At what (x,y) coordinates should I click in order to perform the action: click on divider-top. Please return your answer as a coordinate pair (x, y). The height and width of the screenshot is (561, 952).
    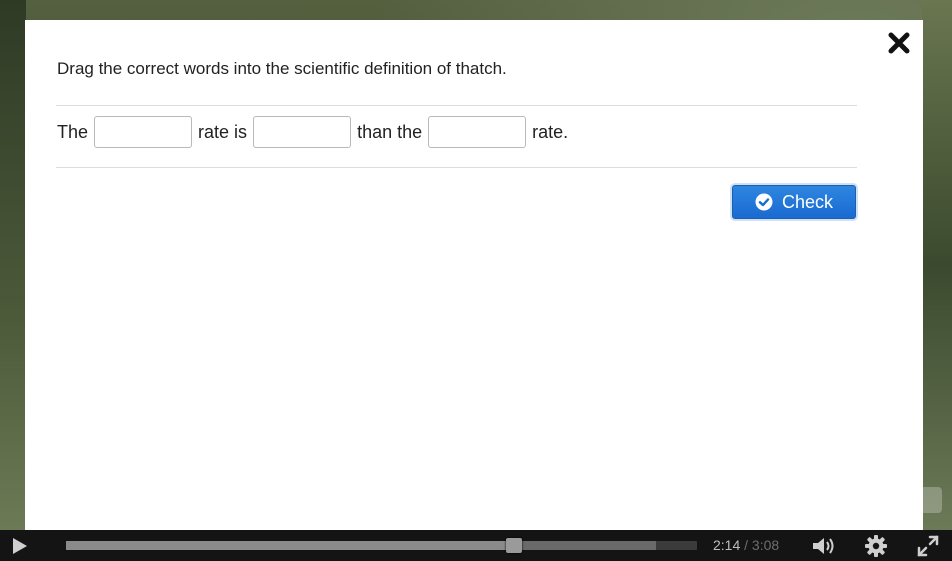
    Looking at the image, I should click on (456, 105).